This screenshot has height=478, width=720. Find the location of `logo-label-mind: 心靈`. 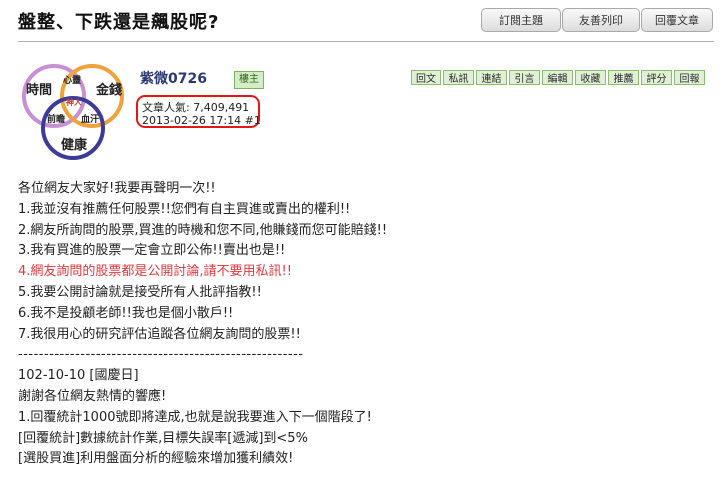

logo-label-mind: 心靈 is located at coordinates (72, 80).